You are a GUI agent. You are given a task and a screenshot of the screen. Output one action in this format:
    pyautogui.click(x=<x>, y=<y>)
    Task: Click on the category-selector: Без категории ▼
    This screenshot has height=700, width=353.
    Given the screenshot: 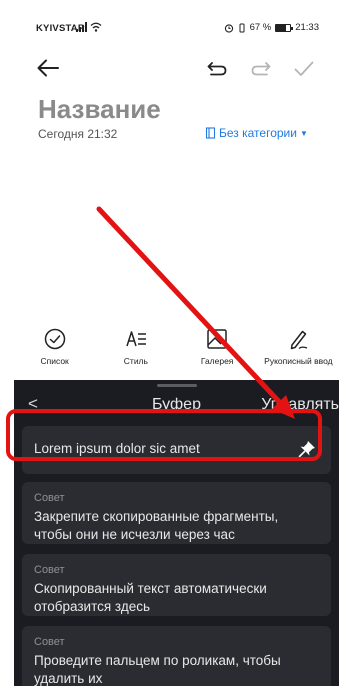 What is the action you would take?
    pyautogui.click(x=256, y=133)
    